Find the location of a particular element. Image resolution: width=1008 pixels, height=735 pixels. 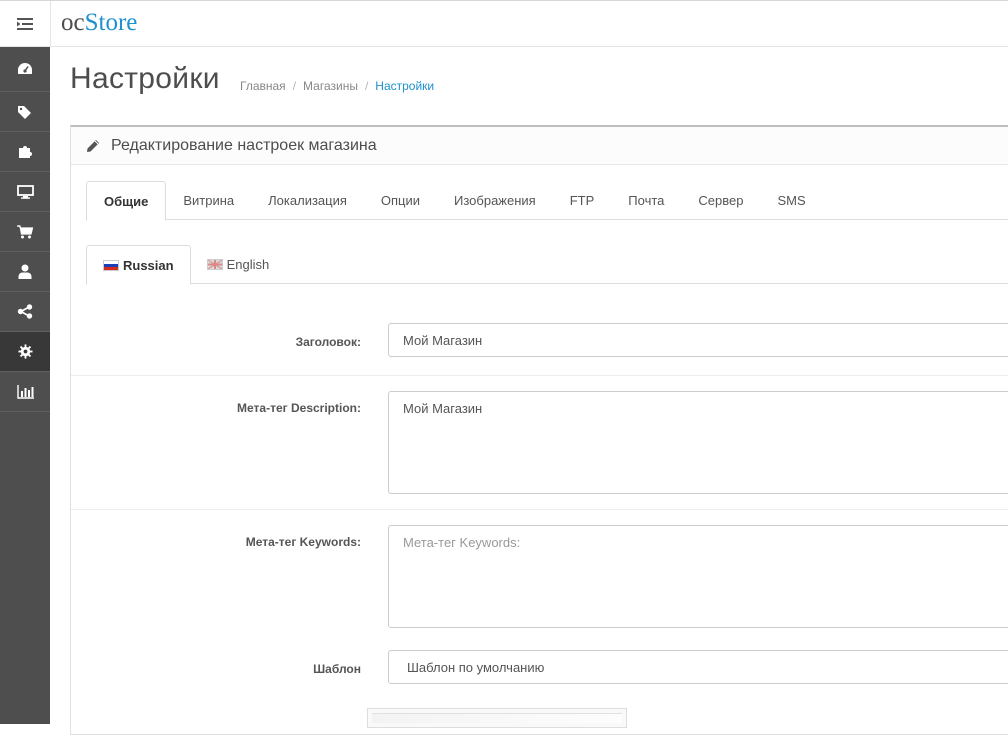

russia-flag-icon is located at coordinates (111, 265).